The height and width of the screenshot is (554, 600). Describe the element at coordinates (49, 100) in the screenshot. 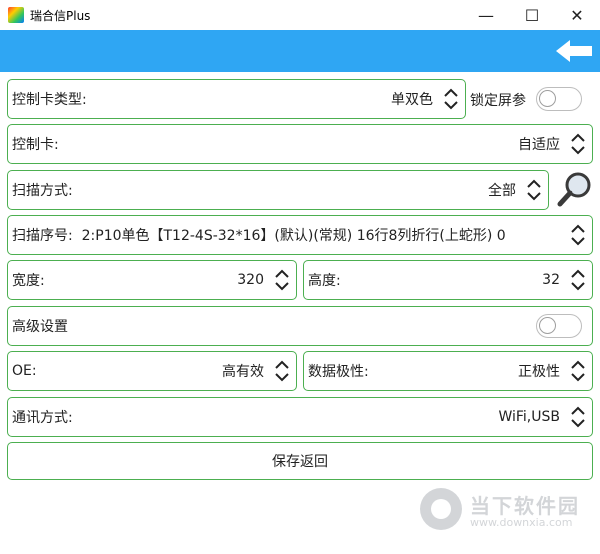

I see `card-type-label: 控制卡类型:` at that location.